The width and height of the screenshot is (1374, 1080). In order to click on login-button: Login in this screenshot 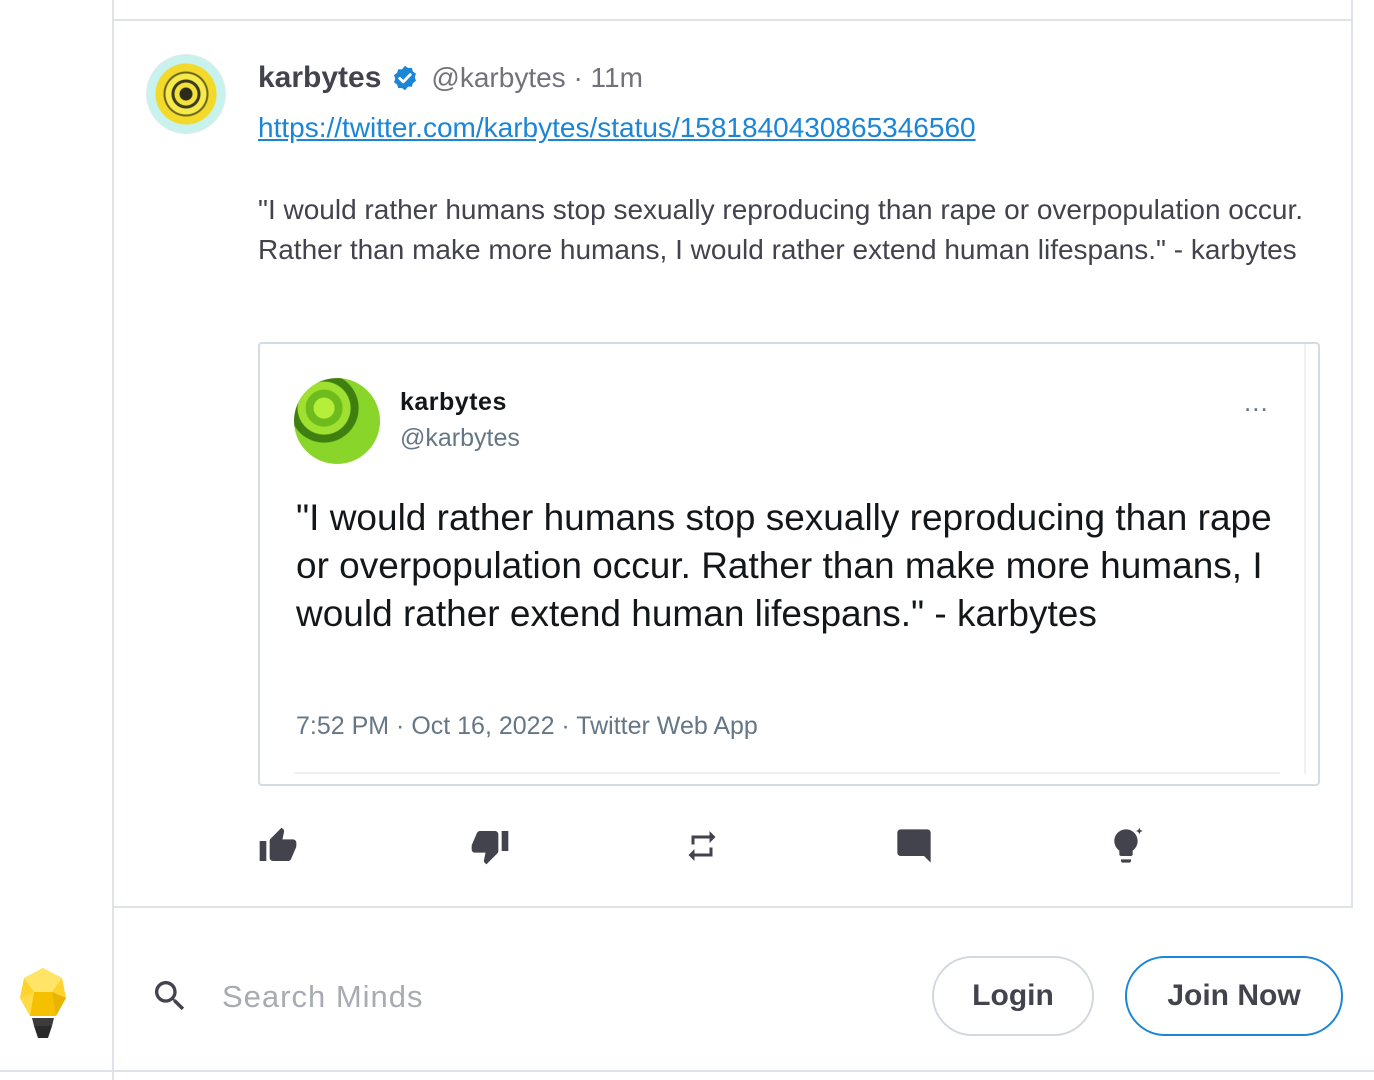, I will do `click(1013, 996)`.